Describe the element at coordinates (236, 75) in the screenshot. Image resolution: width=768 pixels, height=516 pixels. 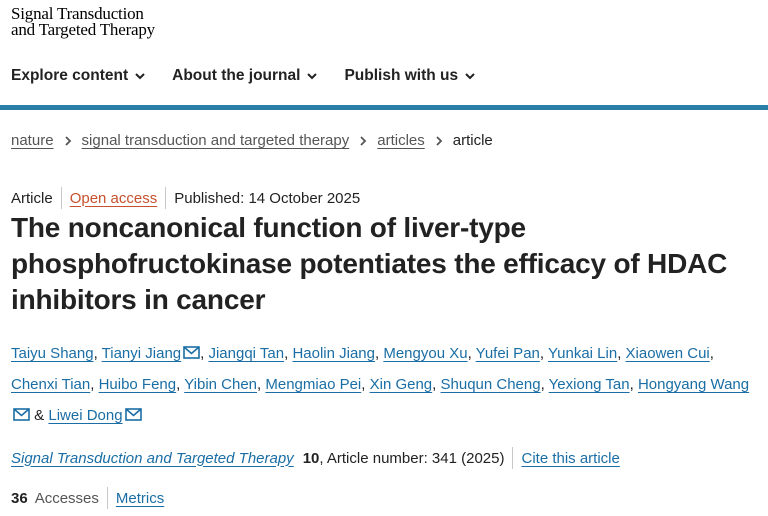
I see `nav-about-the-journal-label: About the journal` at that location.